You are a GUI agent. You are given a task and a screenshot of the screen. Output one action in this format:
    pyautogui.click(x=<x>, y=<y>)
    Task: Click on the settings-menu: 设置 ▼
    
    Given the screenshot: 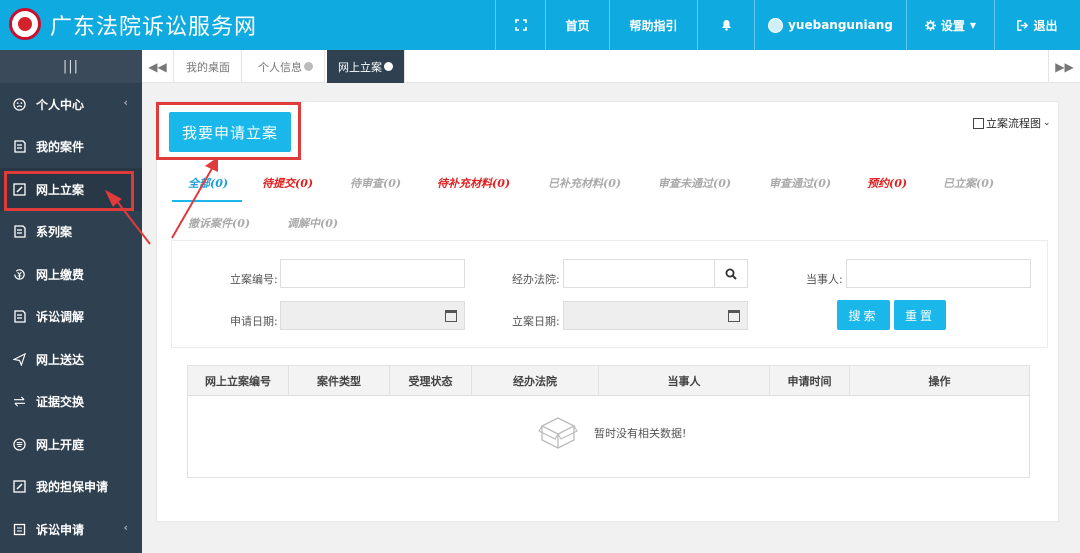 What is the action you would take?
    pyautogui.click(x=950, y=25)
    